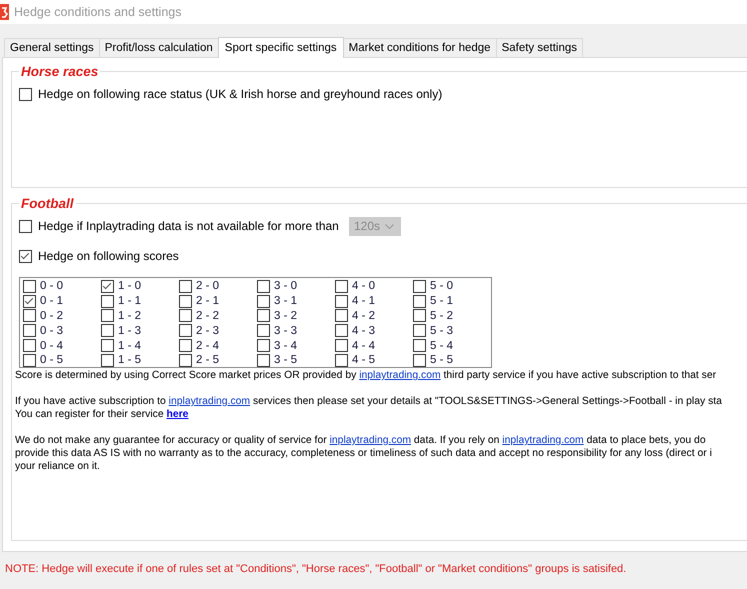 This screenshot has height=589, width=747. Describe the element at coordinates (52, 286) in the screenshot. I see `score-label: 0 - 0` at that location.